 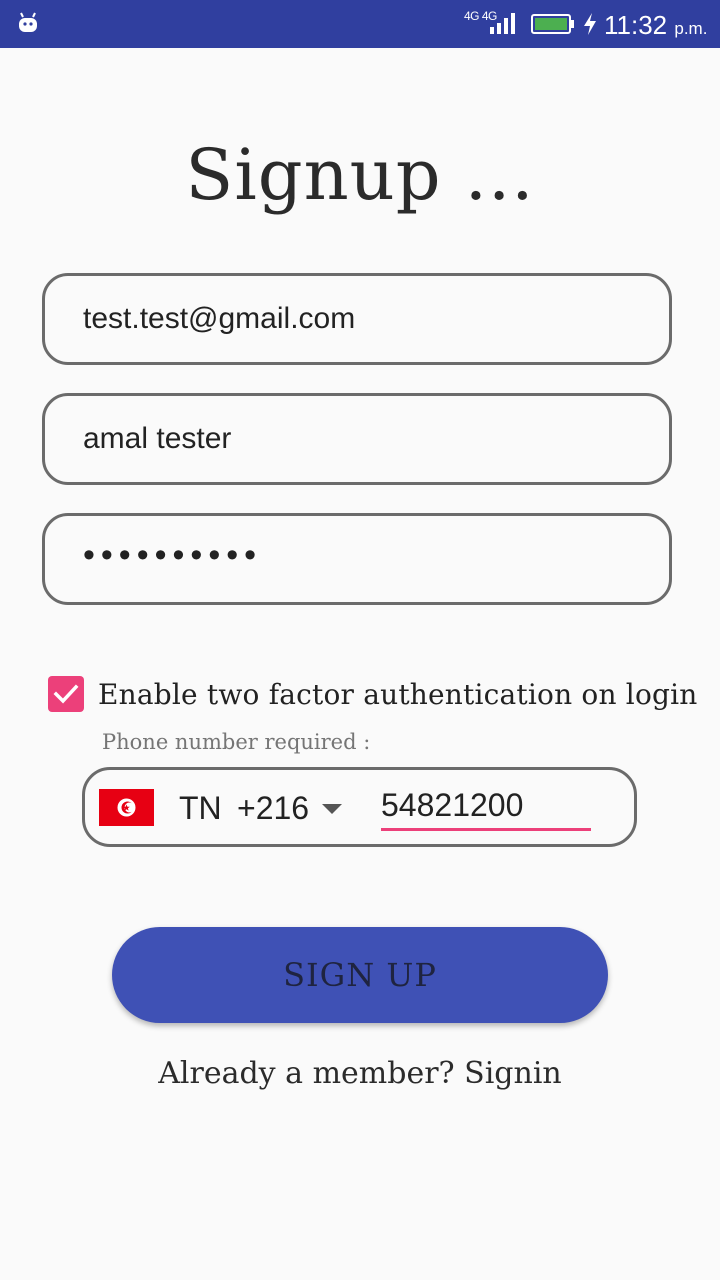 I want to click on clock-time: 11:32, so click(x=636, y=25).